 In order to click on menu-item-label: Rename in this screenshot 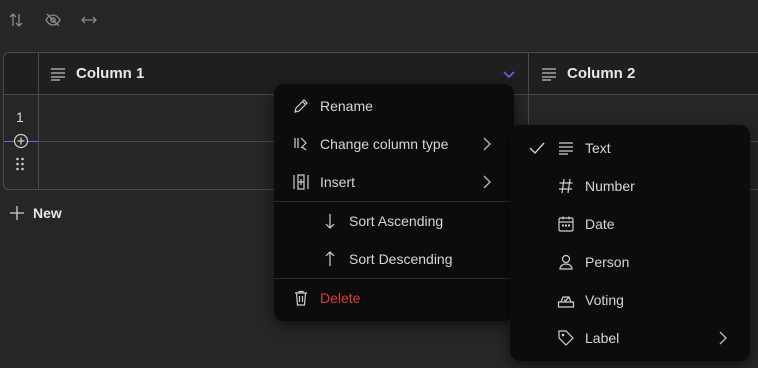, I will do `click(346, 106)`.